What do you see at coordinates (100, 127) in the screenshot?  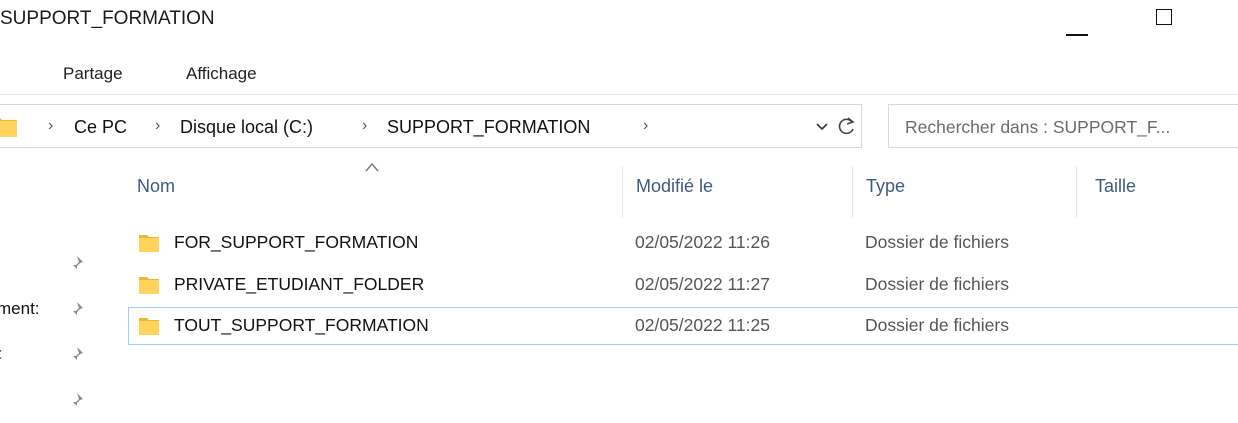 I see `breadcrumb-this-pc: Ce PC` at bounding box center [100, 127].